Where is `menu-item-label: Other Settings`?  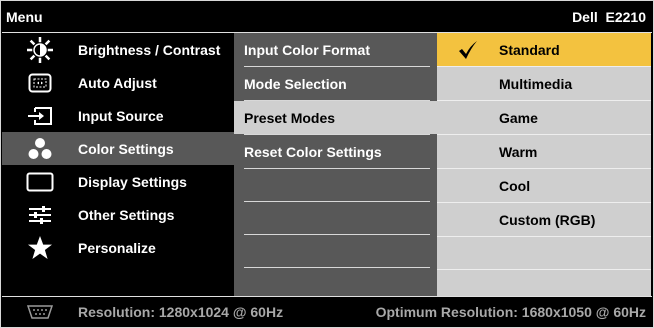
menu-item-label: Other Settings is located at coordinates (126, 214).